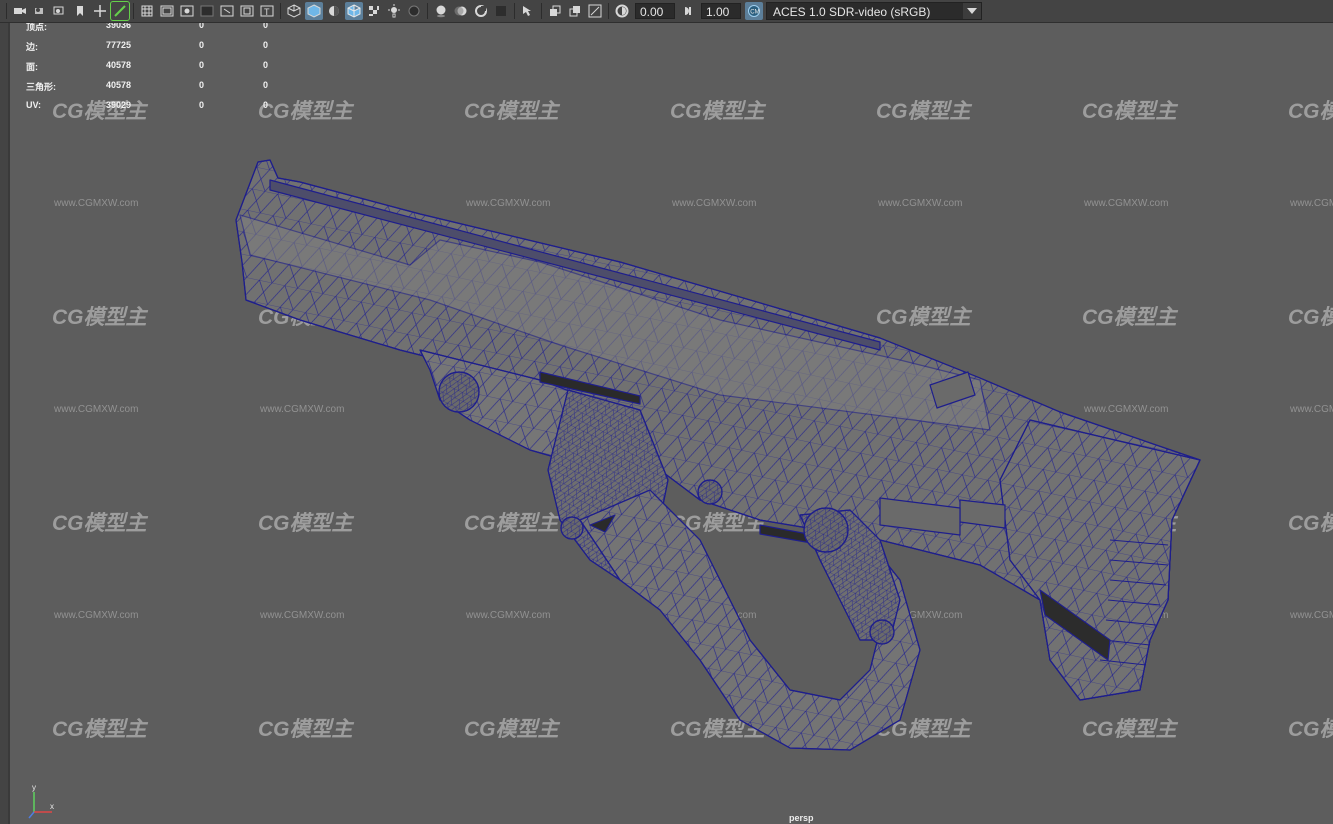 The width and height of the screenshot is (1333, 824). I want to click on hud-row-faces: 面: 40578 0 0, so click(150, 70).